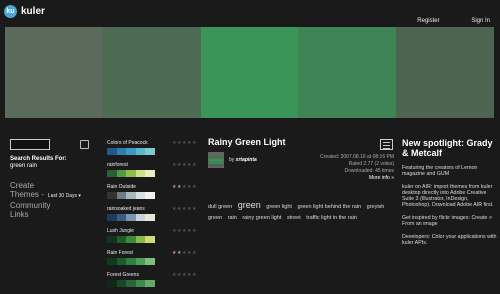  What do you see at coordinates (33, 11) in the screenshot?
I see `kuler-logo-text: kuler` at bounding box center [33, 11].